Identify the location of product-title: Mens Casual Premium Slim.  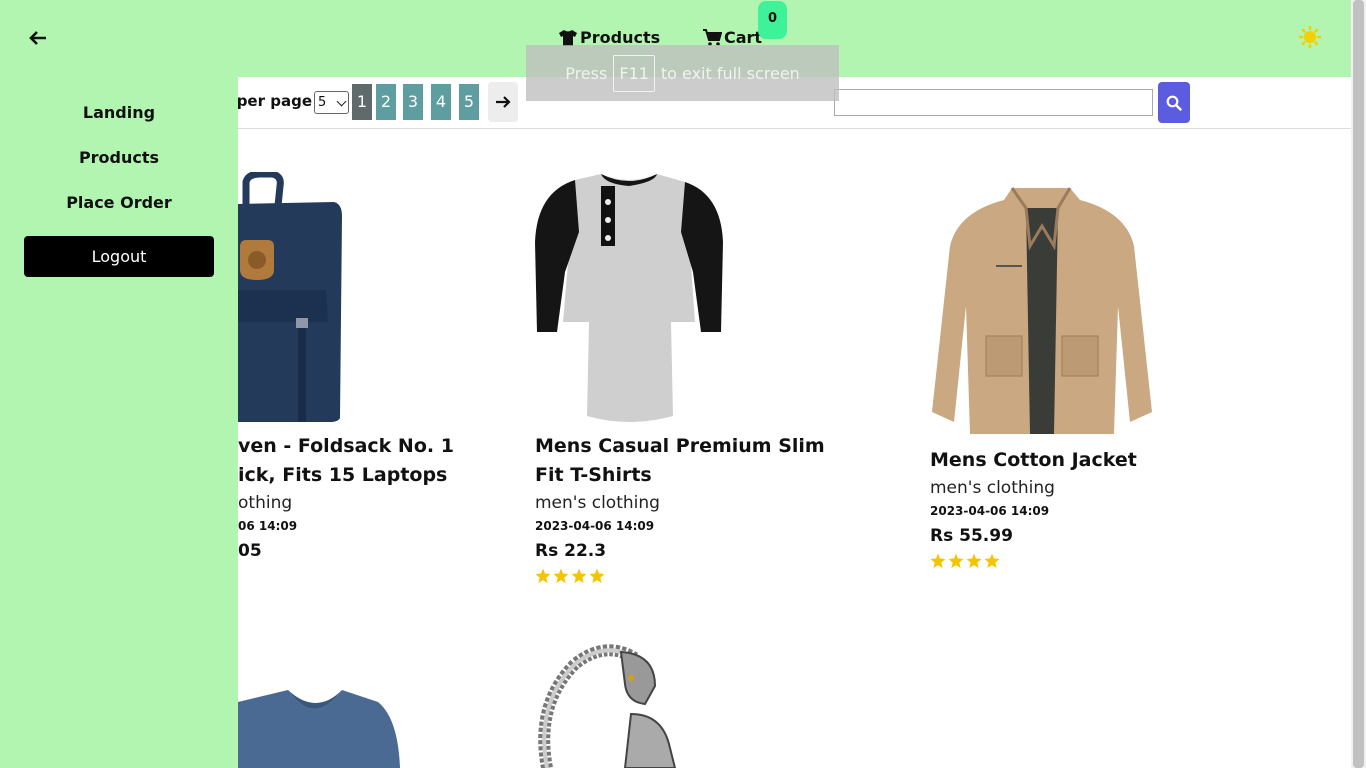
(680, 446).